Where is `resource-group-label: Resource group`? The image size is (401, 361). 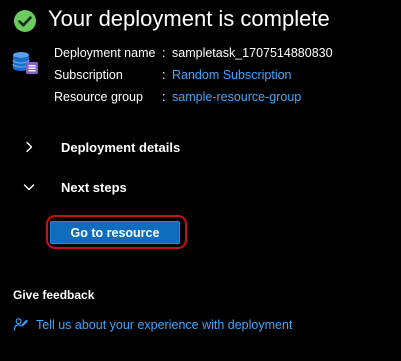
resource-group-label: Resource group is located at coordinates (98, 97).